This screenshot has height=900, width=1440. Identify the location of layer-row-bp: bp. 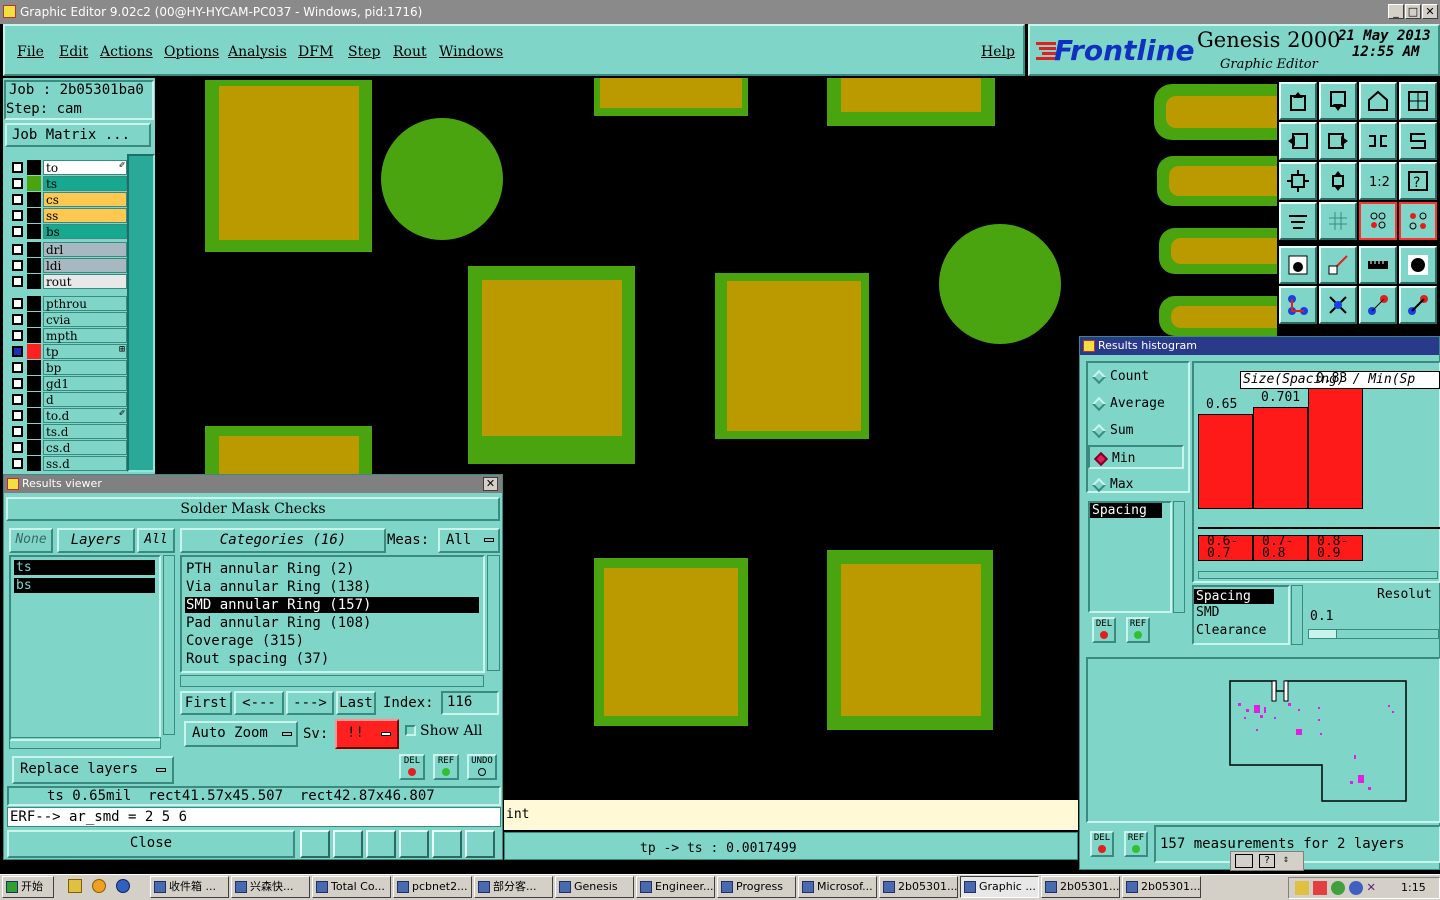
(68, 367).